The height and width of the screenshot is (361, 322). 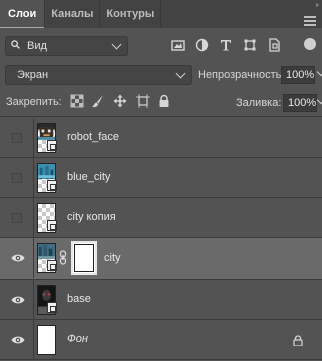 I want to click on layer-name: blue_city, so click(x=88, y=177).